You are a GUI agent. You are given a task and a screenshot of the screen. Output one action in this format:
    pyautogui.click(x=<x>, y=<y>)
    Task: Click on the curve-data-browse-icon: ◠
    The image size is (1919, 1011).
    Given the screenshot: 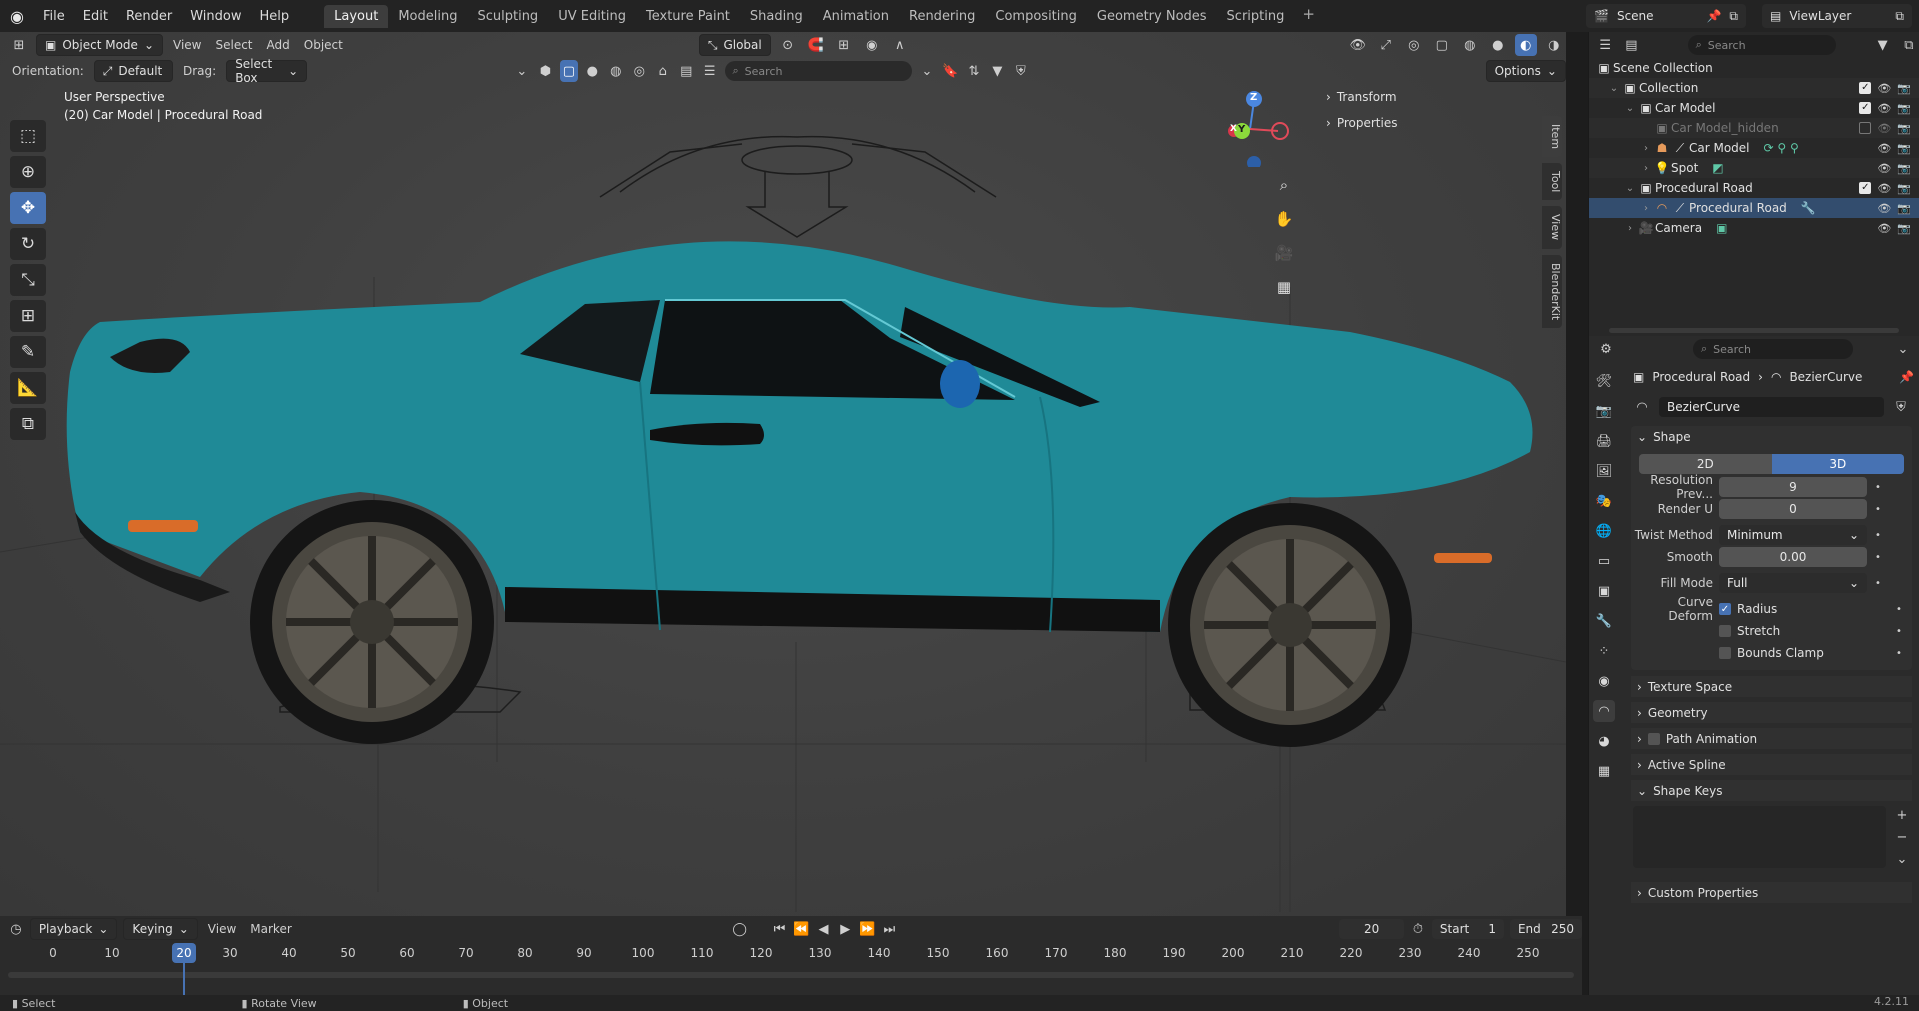 What is the action you would take?
    pyautogui.click(x=1642, y=407)
    